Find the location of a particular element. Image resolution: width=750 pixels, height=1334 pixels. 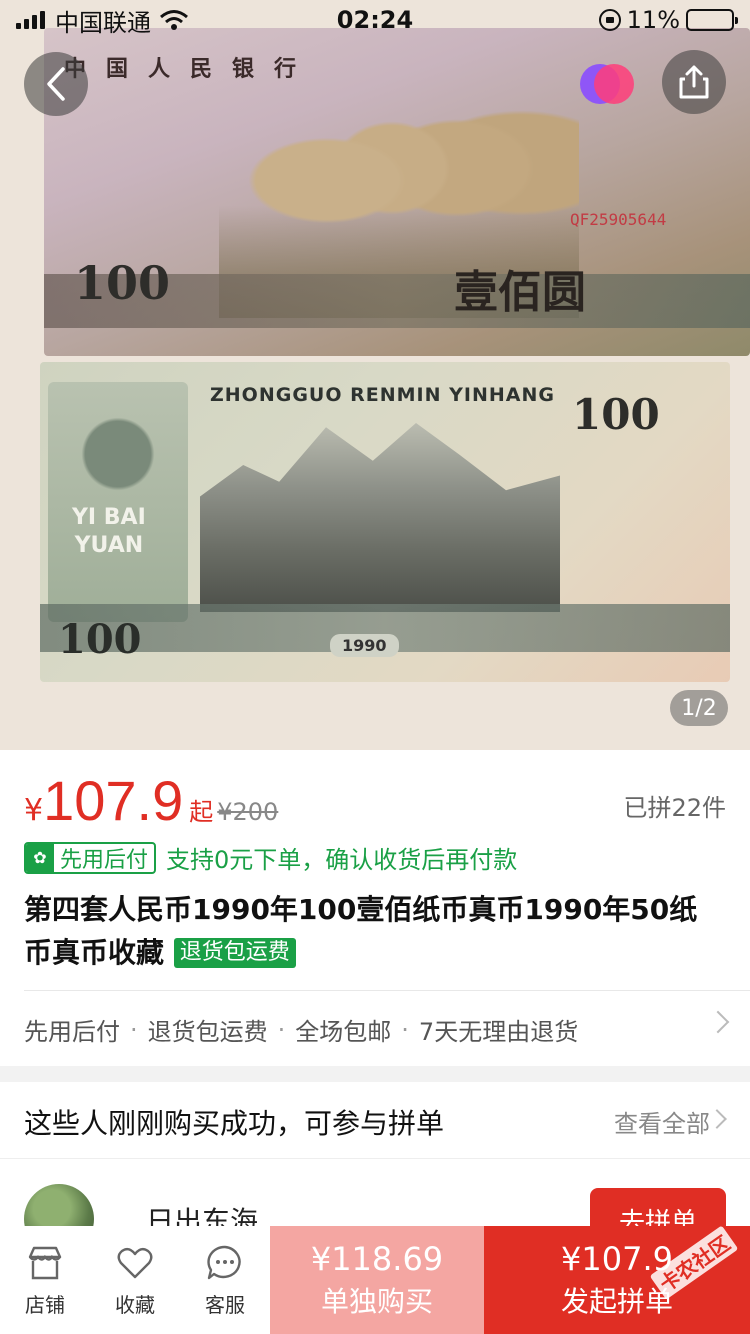

pay-later-badge: ✿ 先用后付 is located at coordinates (90, 857).